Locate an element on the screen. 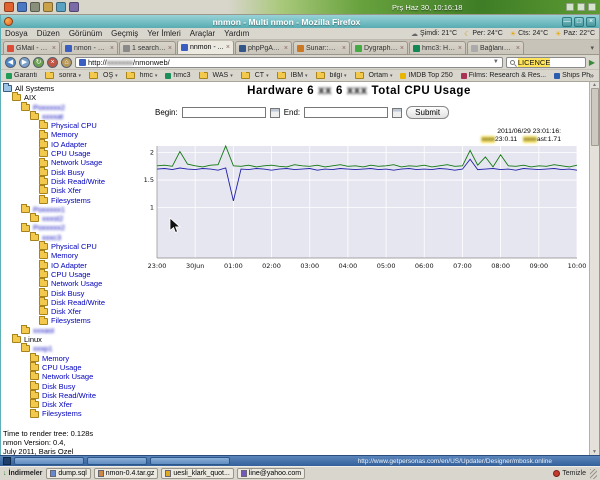 The width and height of the screenshot is (600, 480). go-button: ▶ is located at coordinates (592, 62).